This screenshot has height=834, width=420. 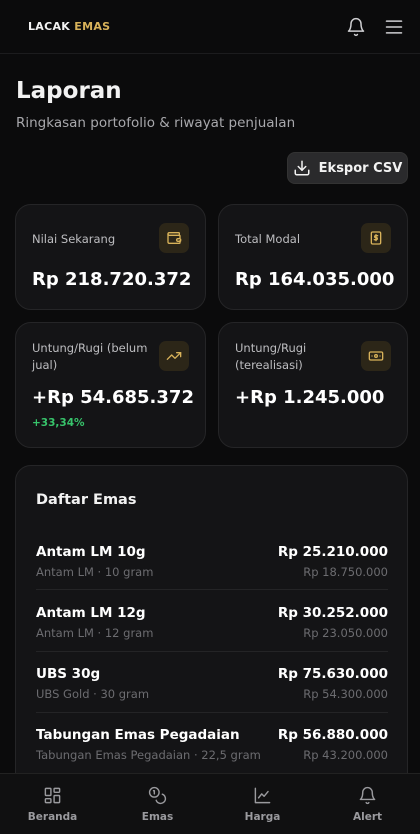 What do you see at coordinates (360, 168) in the screenshot?
I see `export-csv-label: Ekspor CSV` at bounding box center [360, 168].